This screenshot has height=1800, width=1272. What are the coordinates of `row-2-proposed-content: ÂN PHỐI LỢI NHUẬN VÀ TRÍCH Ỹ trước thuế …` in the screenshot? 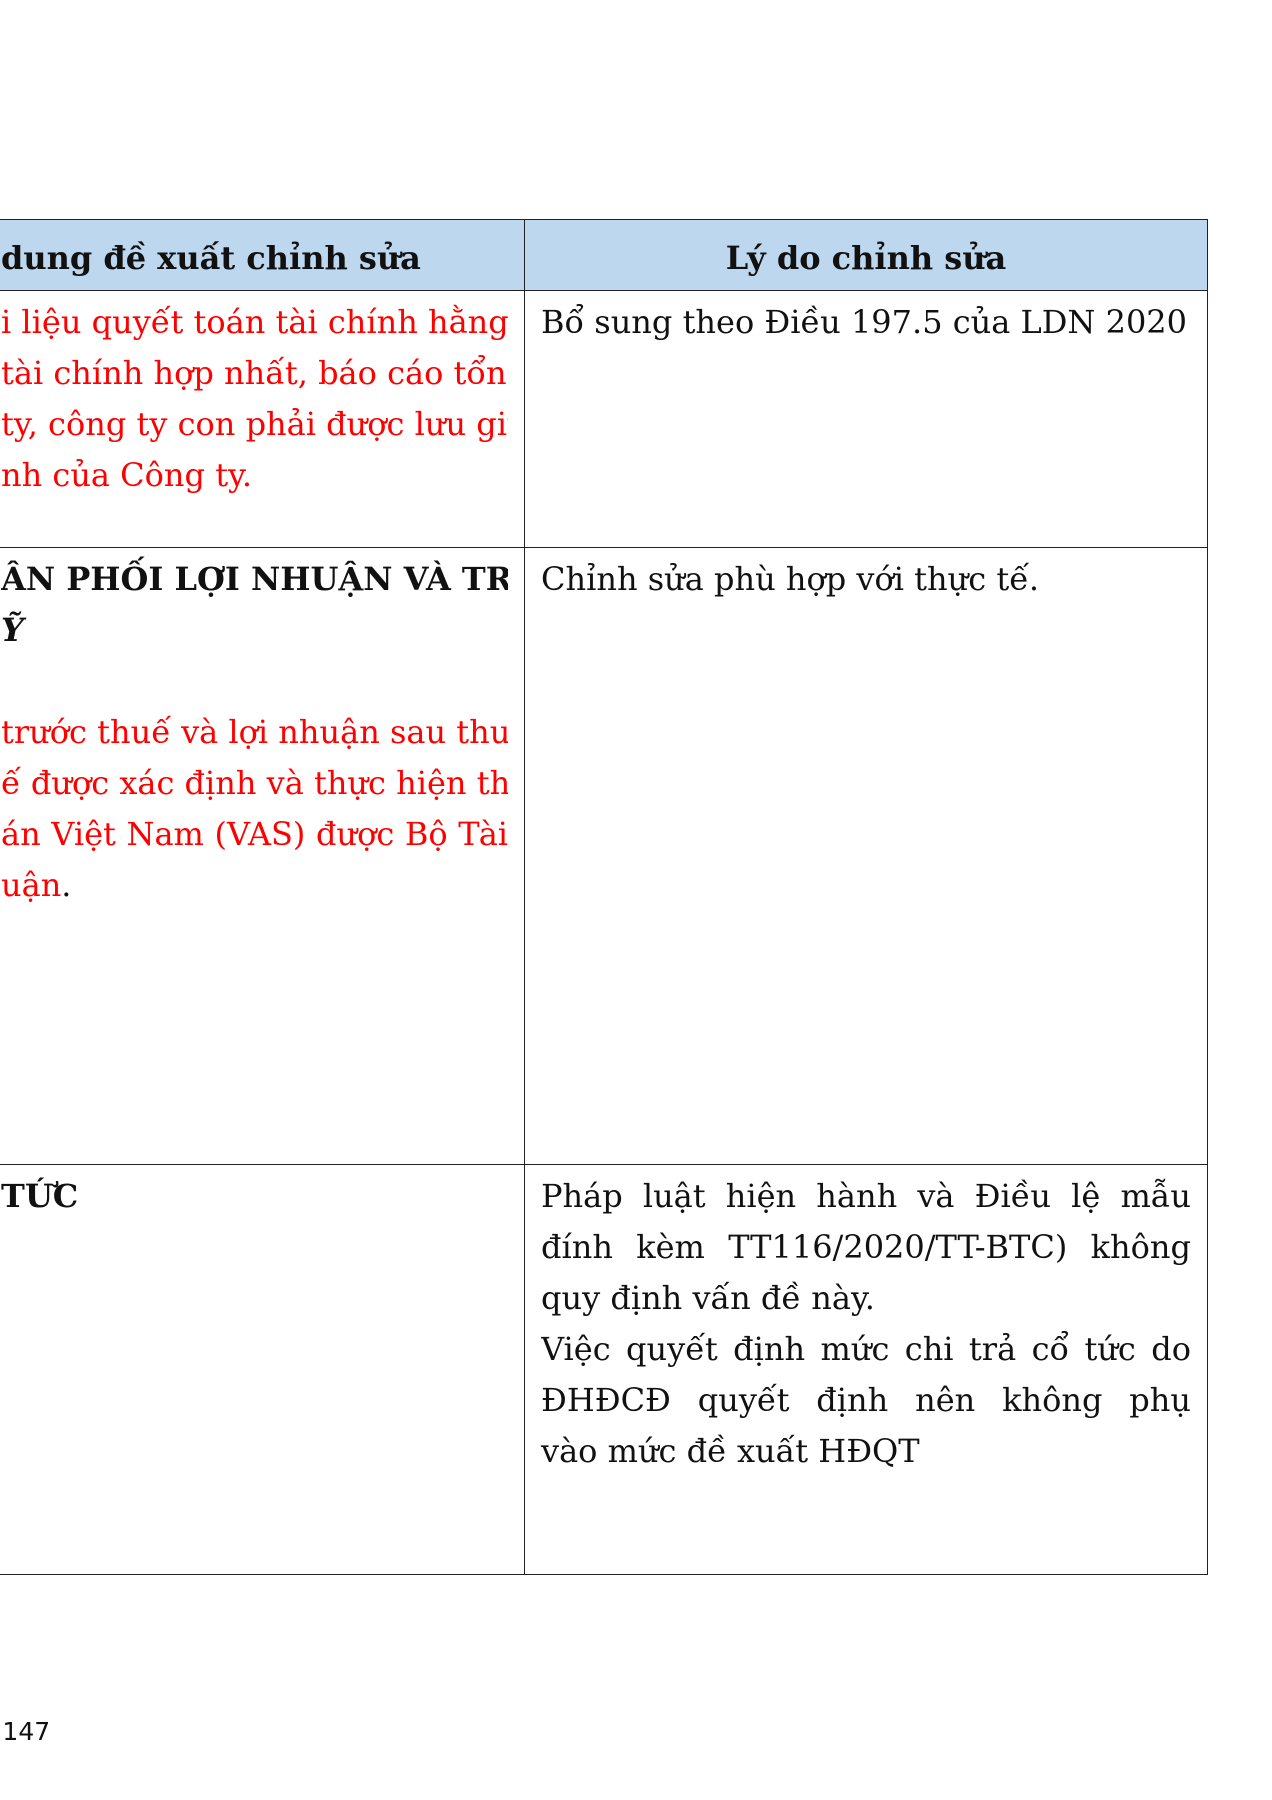 It's located at (262, 856).